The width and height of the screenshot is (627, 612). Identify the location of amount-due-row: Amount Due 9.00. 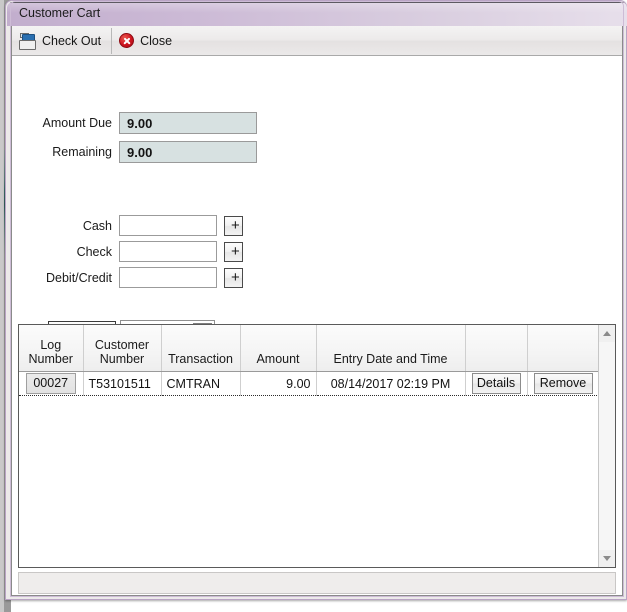
(138, 123).